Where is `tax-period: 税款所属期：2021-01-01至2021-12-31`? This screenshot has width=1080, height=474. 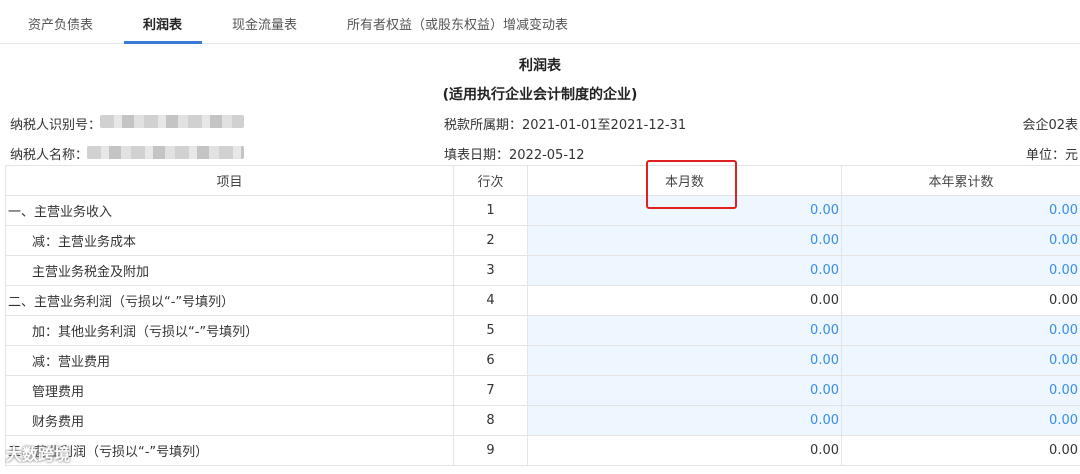 tax-period: 税款所属期：2021-01-01至2021-12-31 is located at coordinates (565, 125).